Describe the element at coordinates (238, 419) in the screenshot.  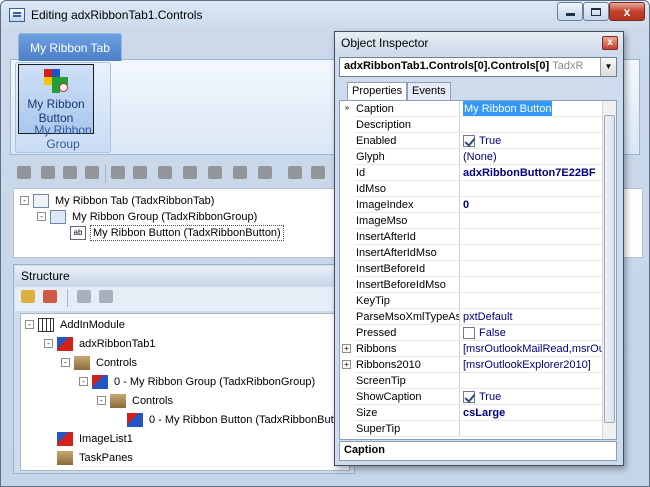
I see `structure-node: 0 - My Ribbon Button (TadxRibbonButton)` at that location.